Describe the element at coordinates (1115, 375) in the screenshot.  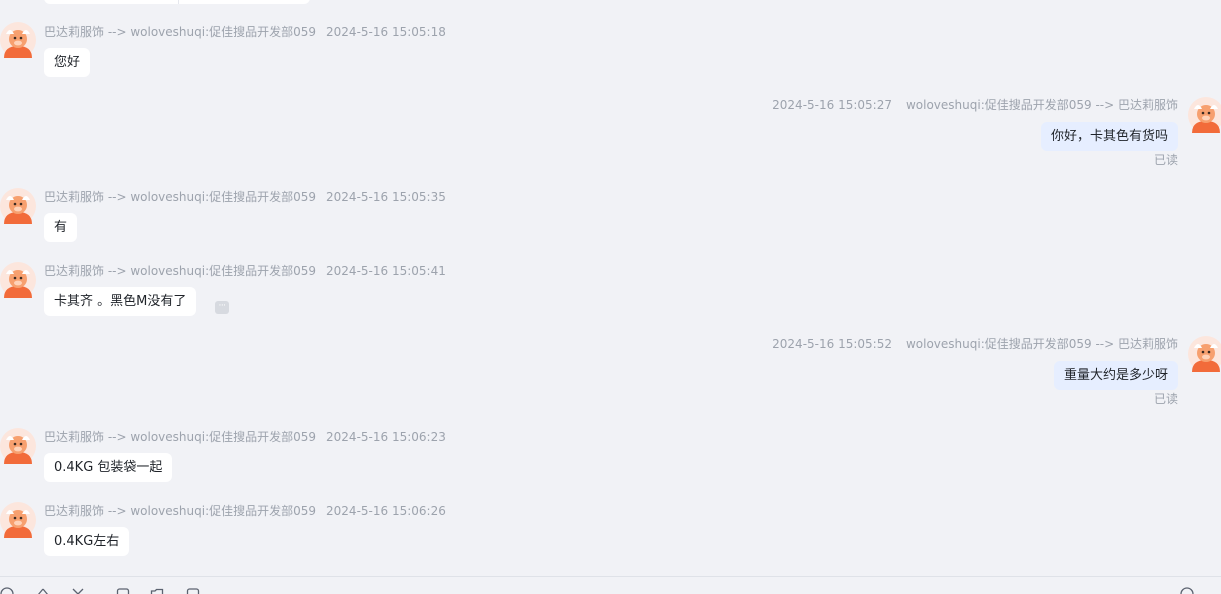
I see `message-bubble: 重量大约是多少呀` at that location.